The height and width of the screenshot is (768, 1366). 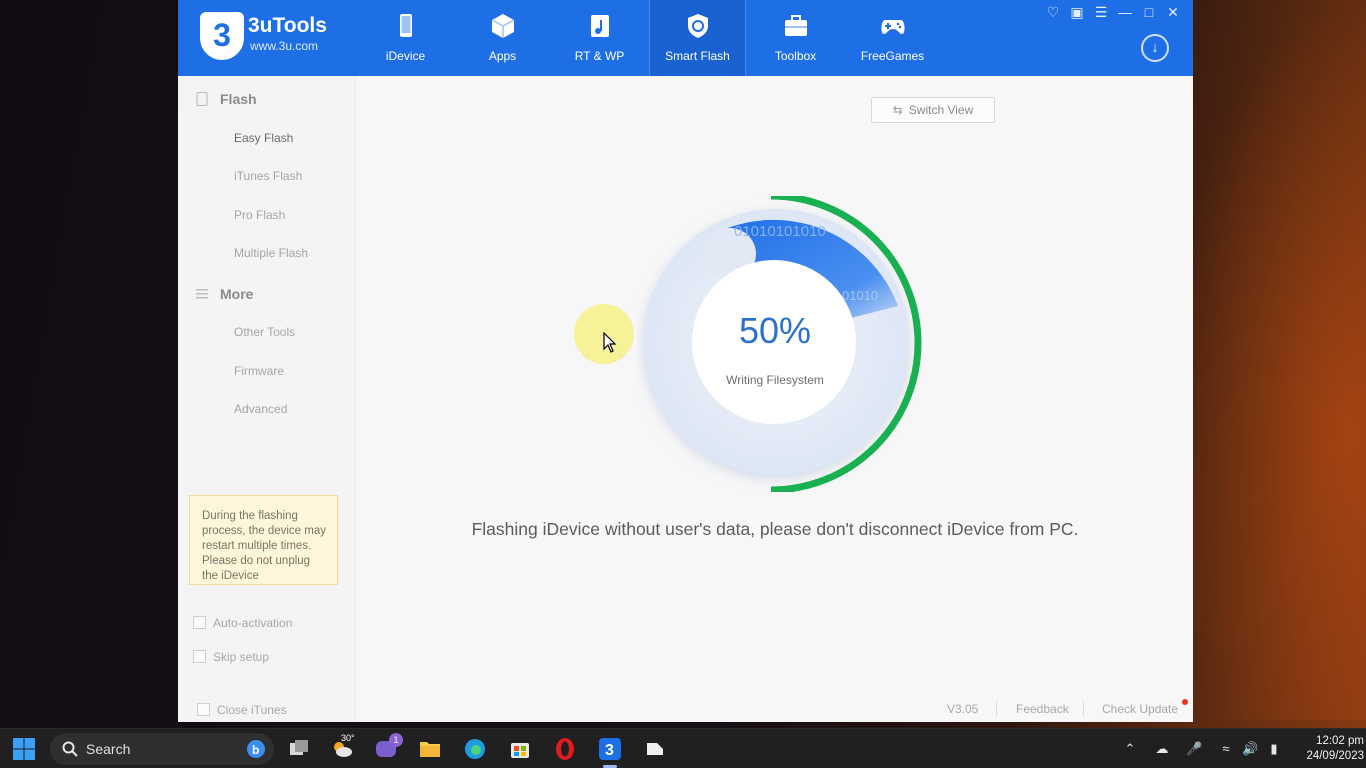 I want to click on bing-icon: b, so click(x=256, y=749).